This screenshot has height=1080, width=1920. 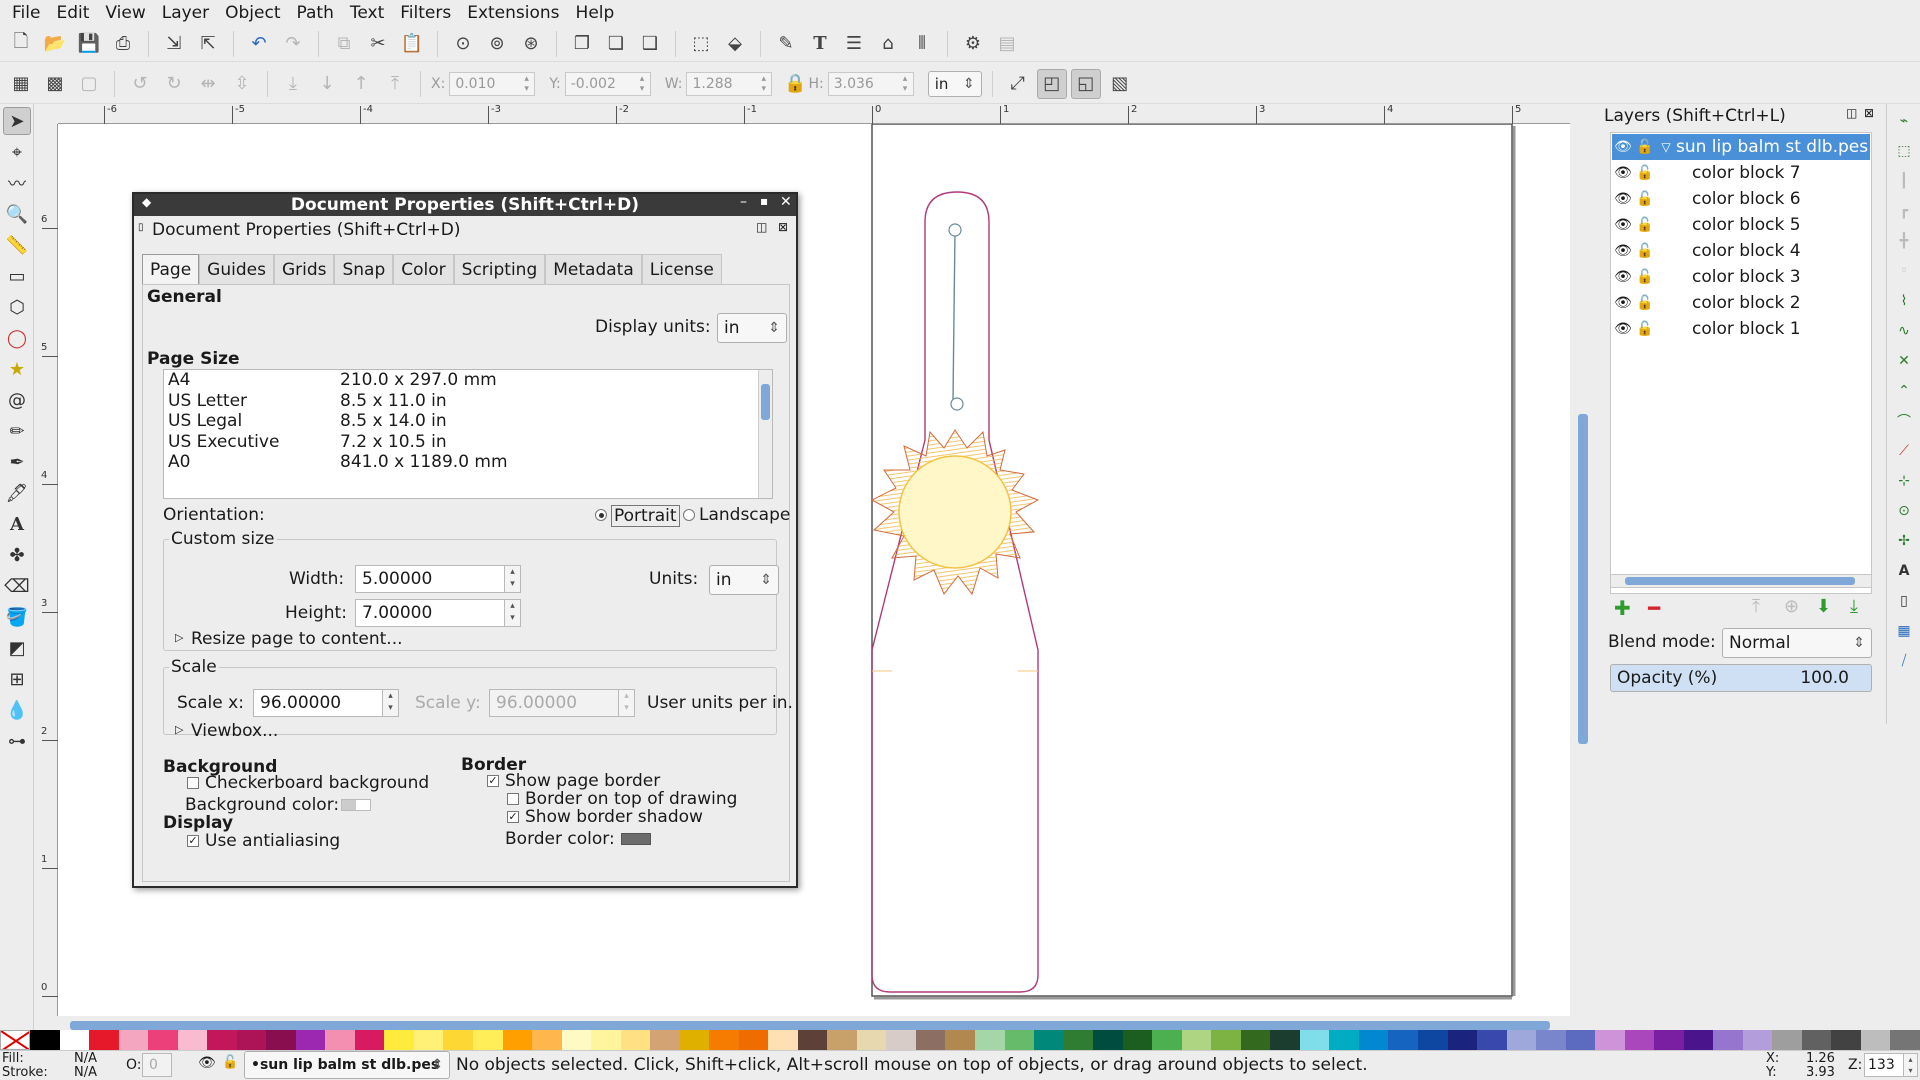 What do you see at coordinates (729, 83) in the screenshot?
I see `w-input: 1.288` at bounding box center [729, 83].